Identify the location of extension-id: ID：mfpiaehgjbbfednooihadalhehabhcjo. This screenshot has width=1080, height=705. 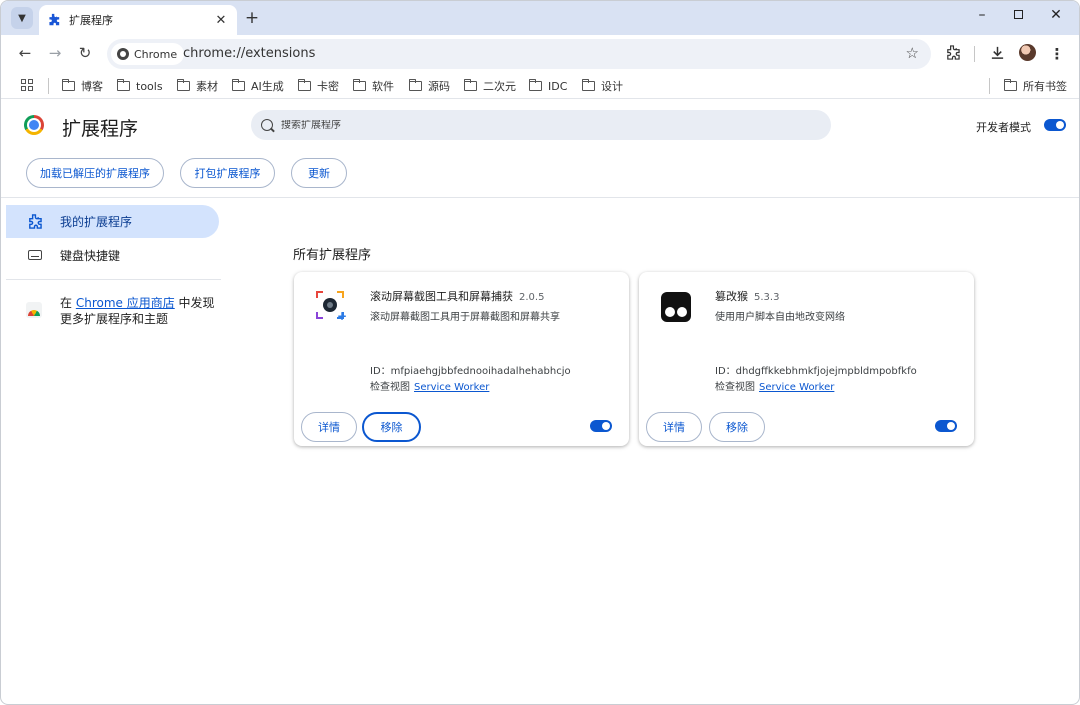
(470, 371).